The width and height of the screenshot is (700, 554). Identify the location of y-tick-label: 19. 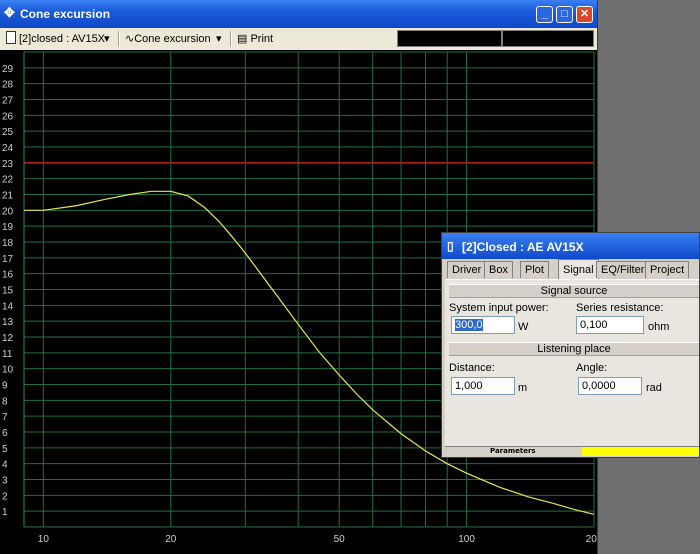
(8, 227).